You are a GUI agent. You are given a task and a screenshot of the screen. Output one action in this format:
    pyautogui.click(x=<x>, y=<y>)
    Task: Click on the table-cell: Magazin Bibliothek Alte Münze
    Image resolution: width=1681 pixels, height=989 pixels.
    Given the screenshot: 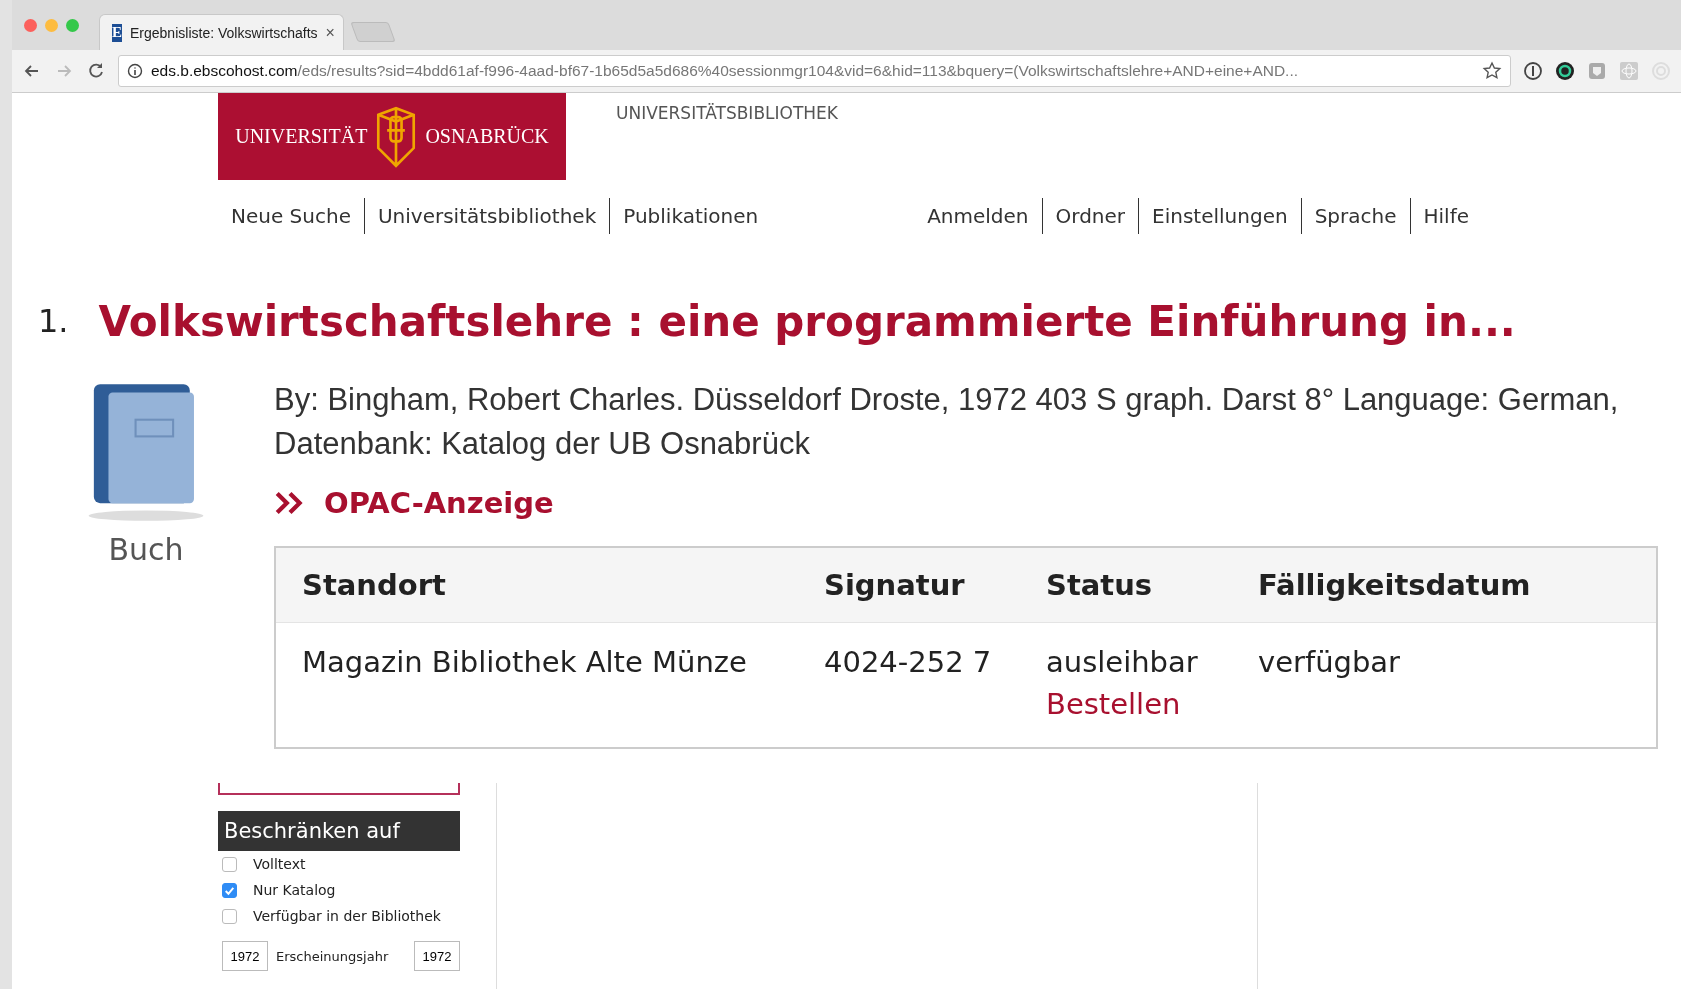 What is the action you would take?
    pyautogui.click(x=524, y=662)
    